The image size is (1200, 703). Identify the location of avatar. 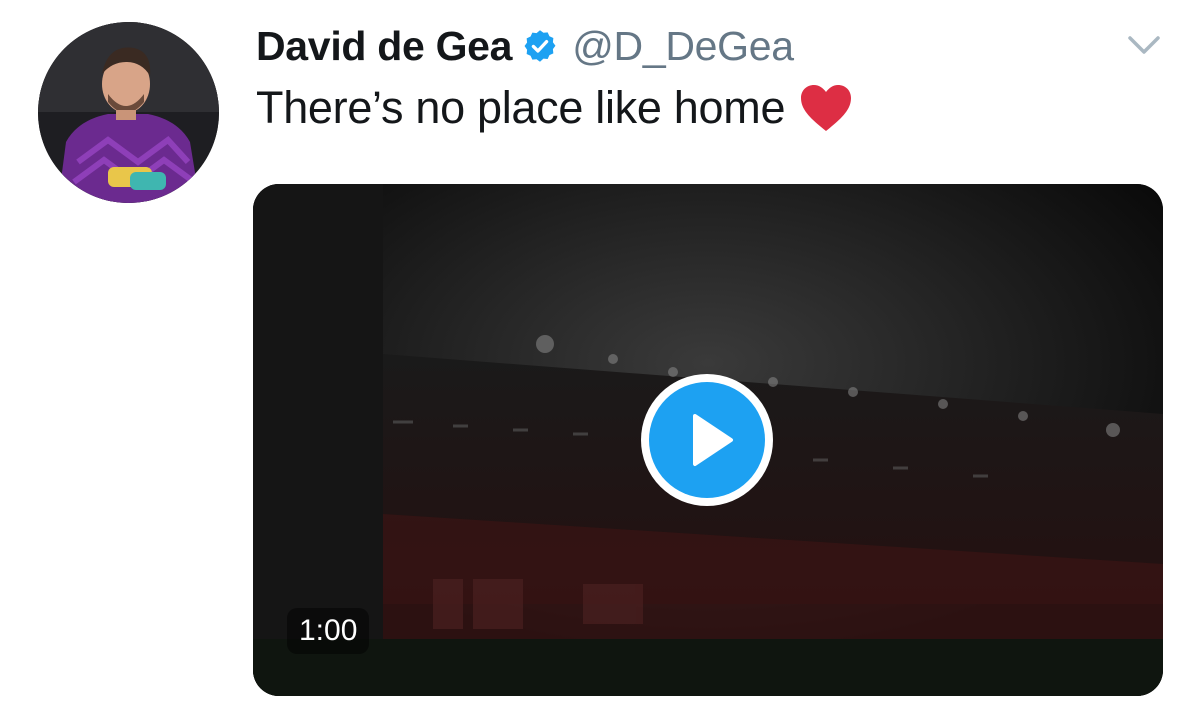
(128, 112).